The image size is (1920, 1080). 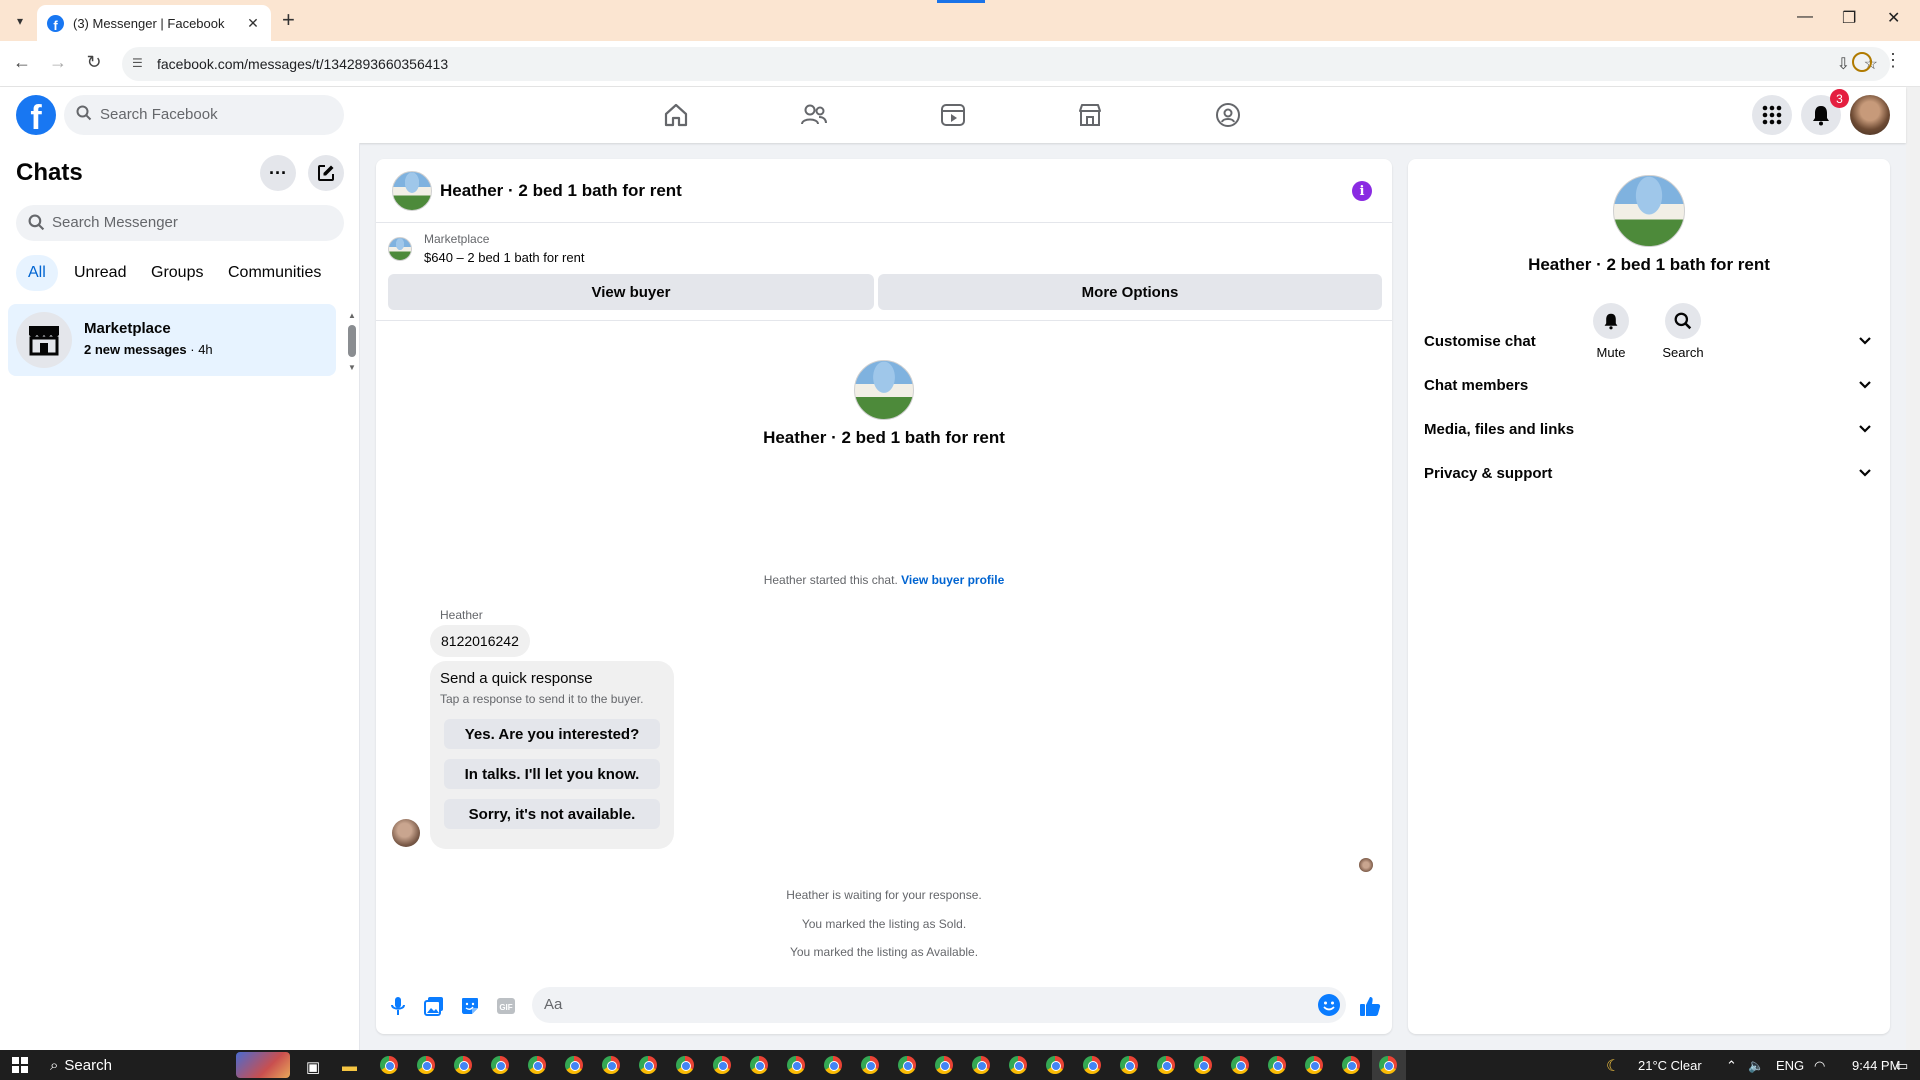 What do you see at coordinates (180, 223) in the screenshot?
I see `messenger-search-input: Search Messenger` at bounding box center [180, 223].